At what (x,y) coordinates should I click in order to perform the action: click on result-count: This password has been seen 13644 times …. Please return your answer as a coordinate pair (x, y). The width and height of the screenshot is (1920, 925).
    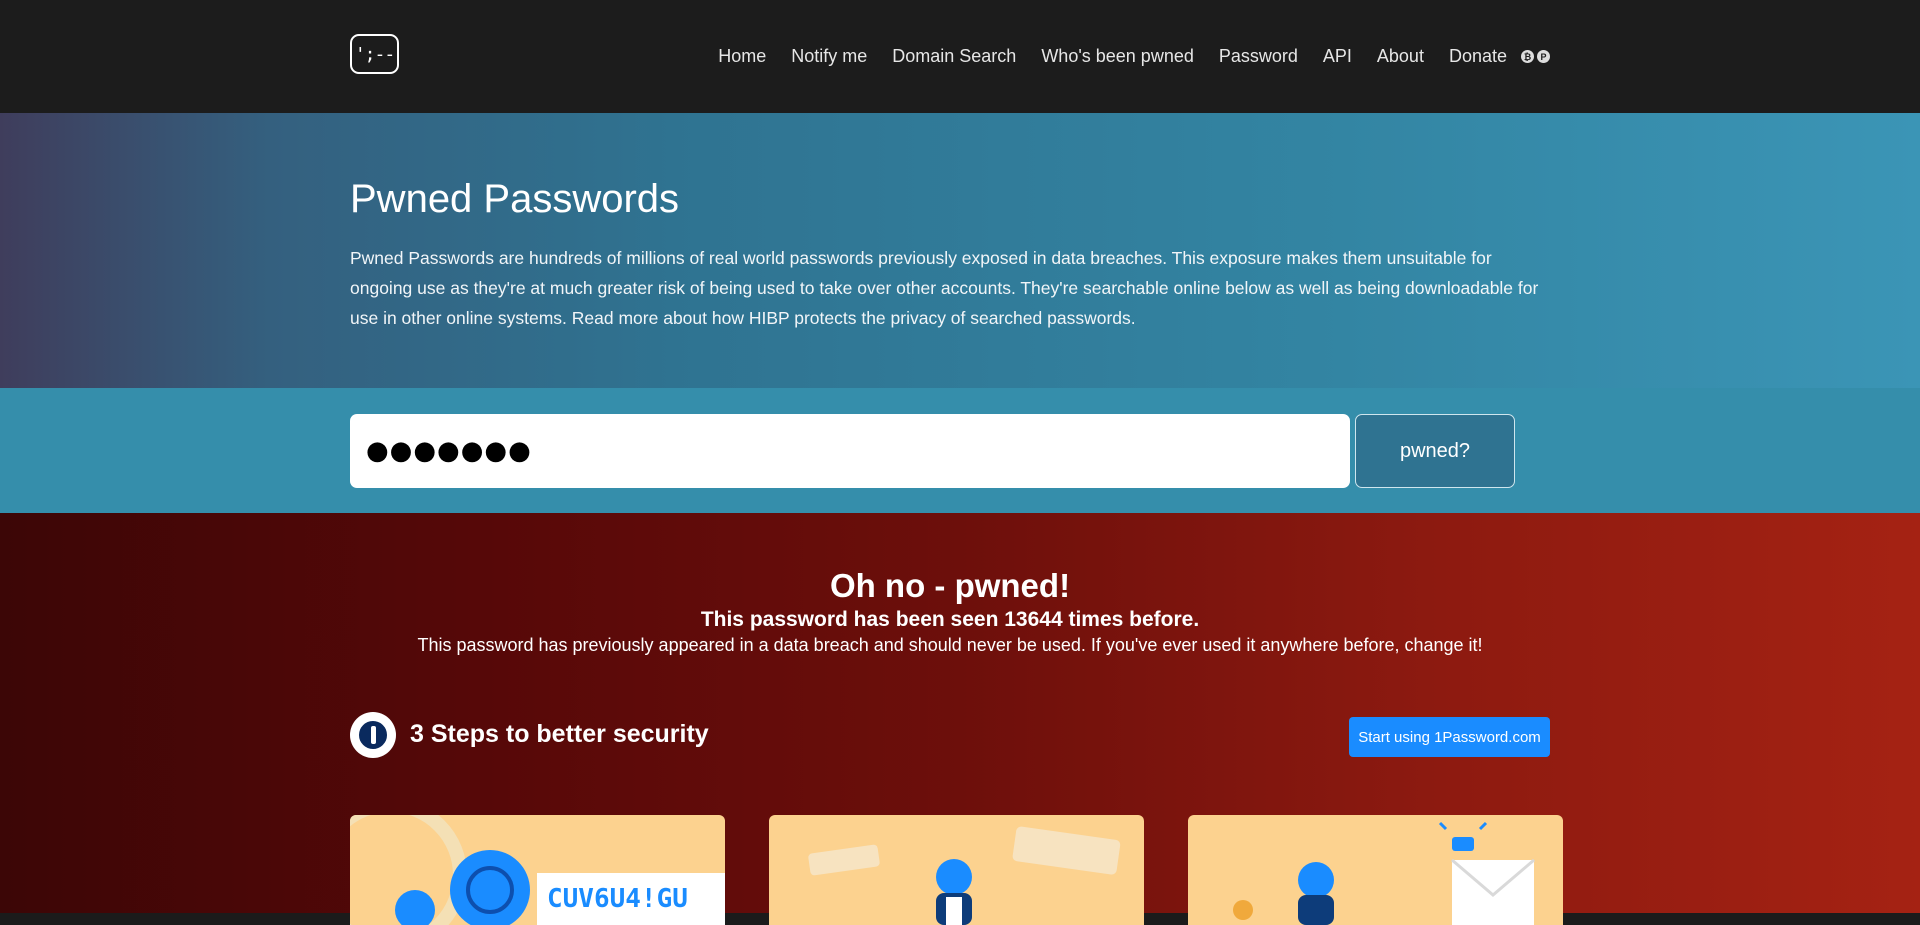
    Looking at the image, I should click on (950, 619).